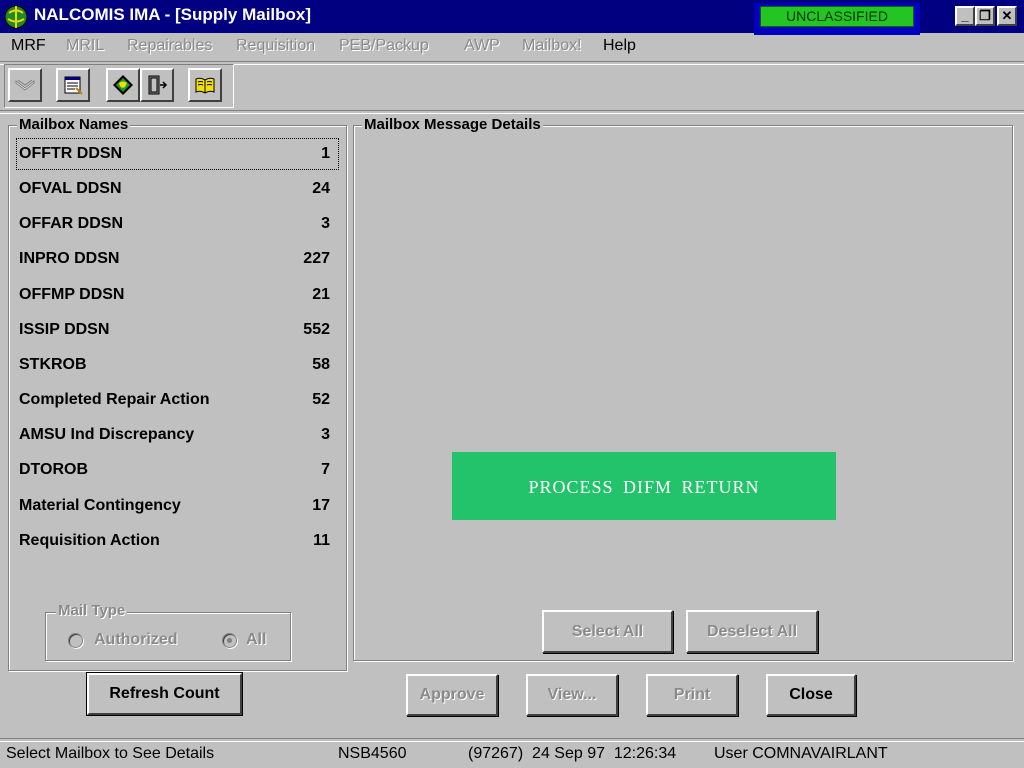 The width and height of the screenshot is (1024, 768). I want to click on mailbox-item-ofval: OFVAL DDSN 24, so click(177, 189).